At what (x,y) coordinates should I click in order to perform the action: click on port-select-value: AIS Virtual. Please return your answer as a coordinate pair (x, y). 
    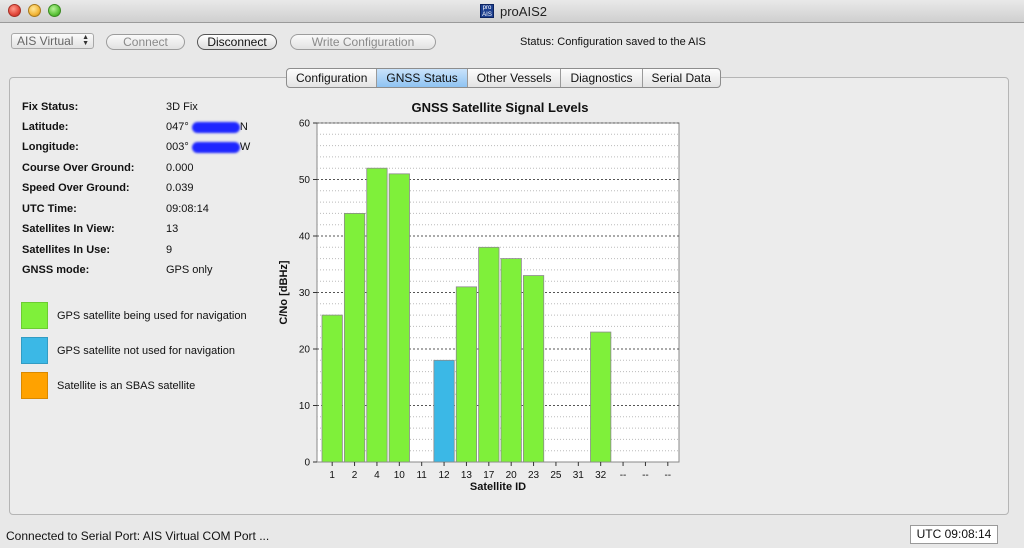
    Looking at the image, I should click on (45, 41).